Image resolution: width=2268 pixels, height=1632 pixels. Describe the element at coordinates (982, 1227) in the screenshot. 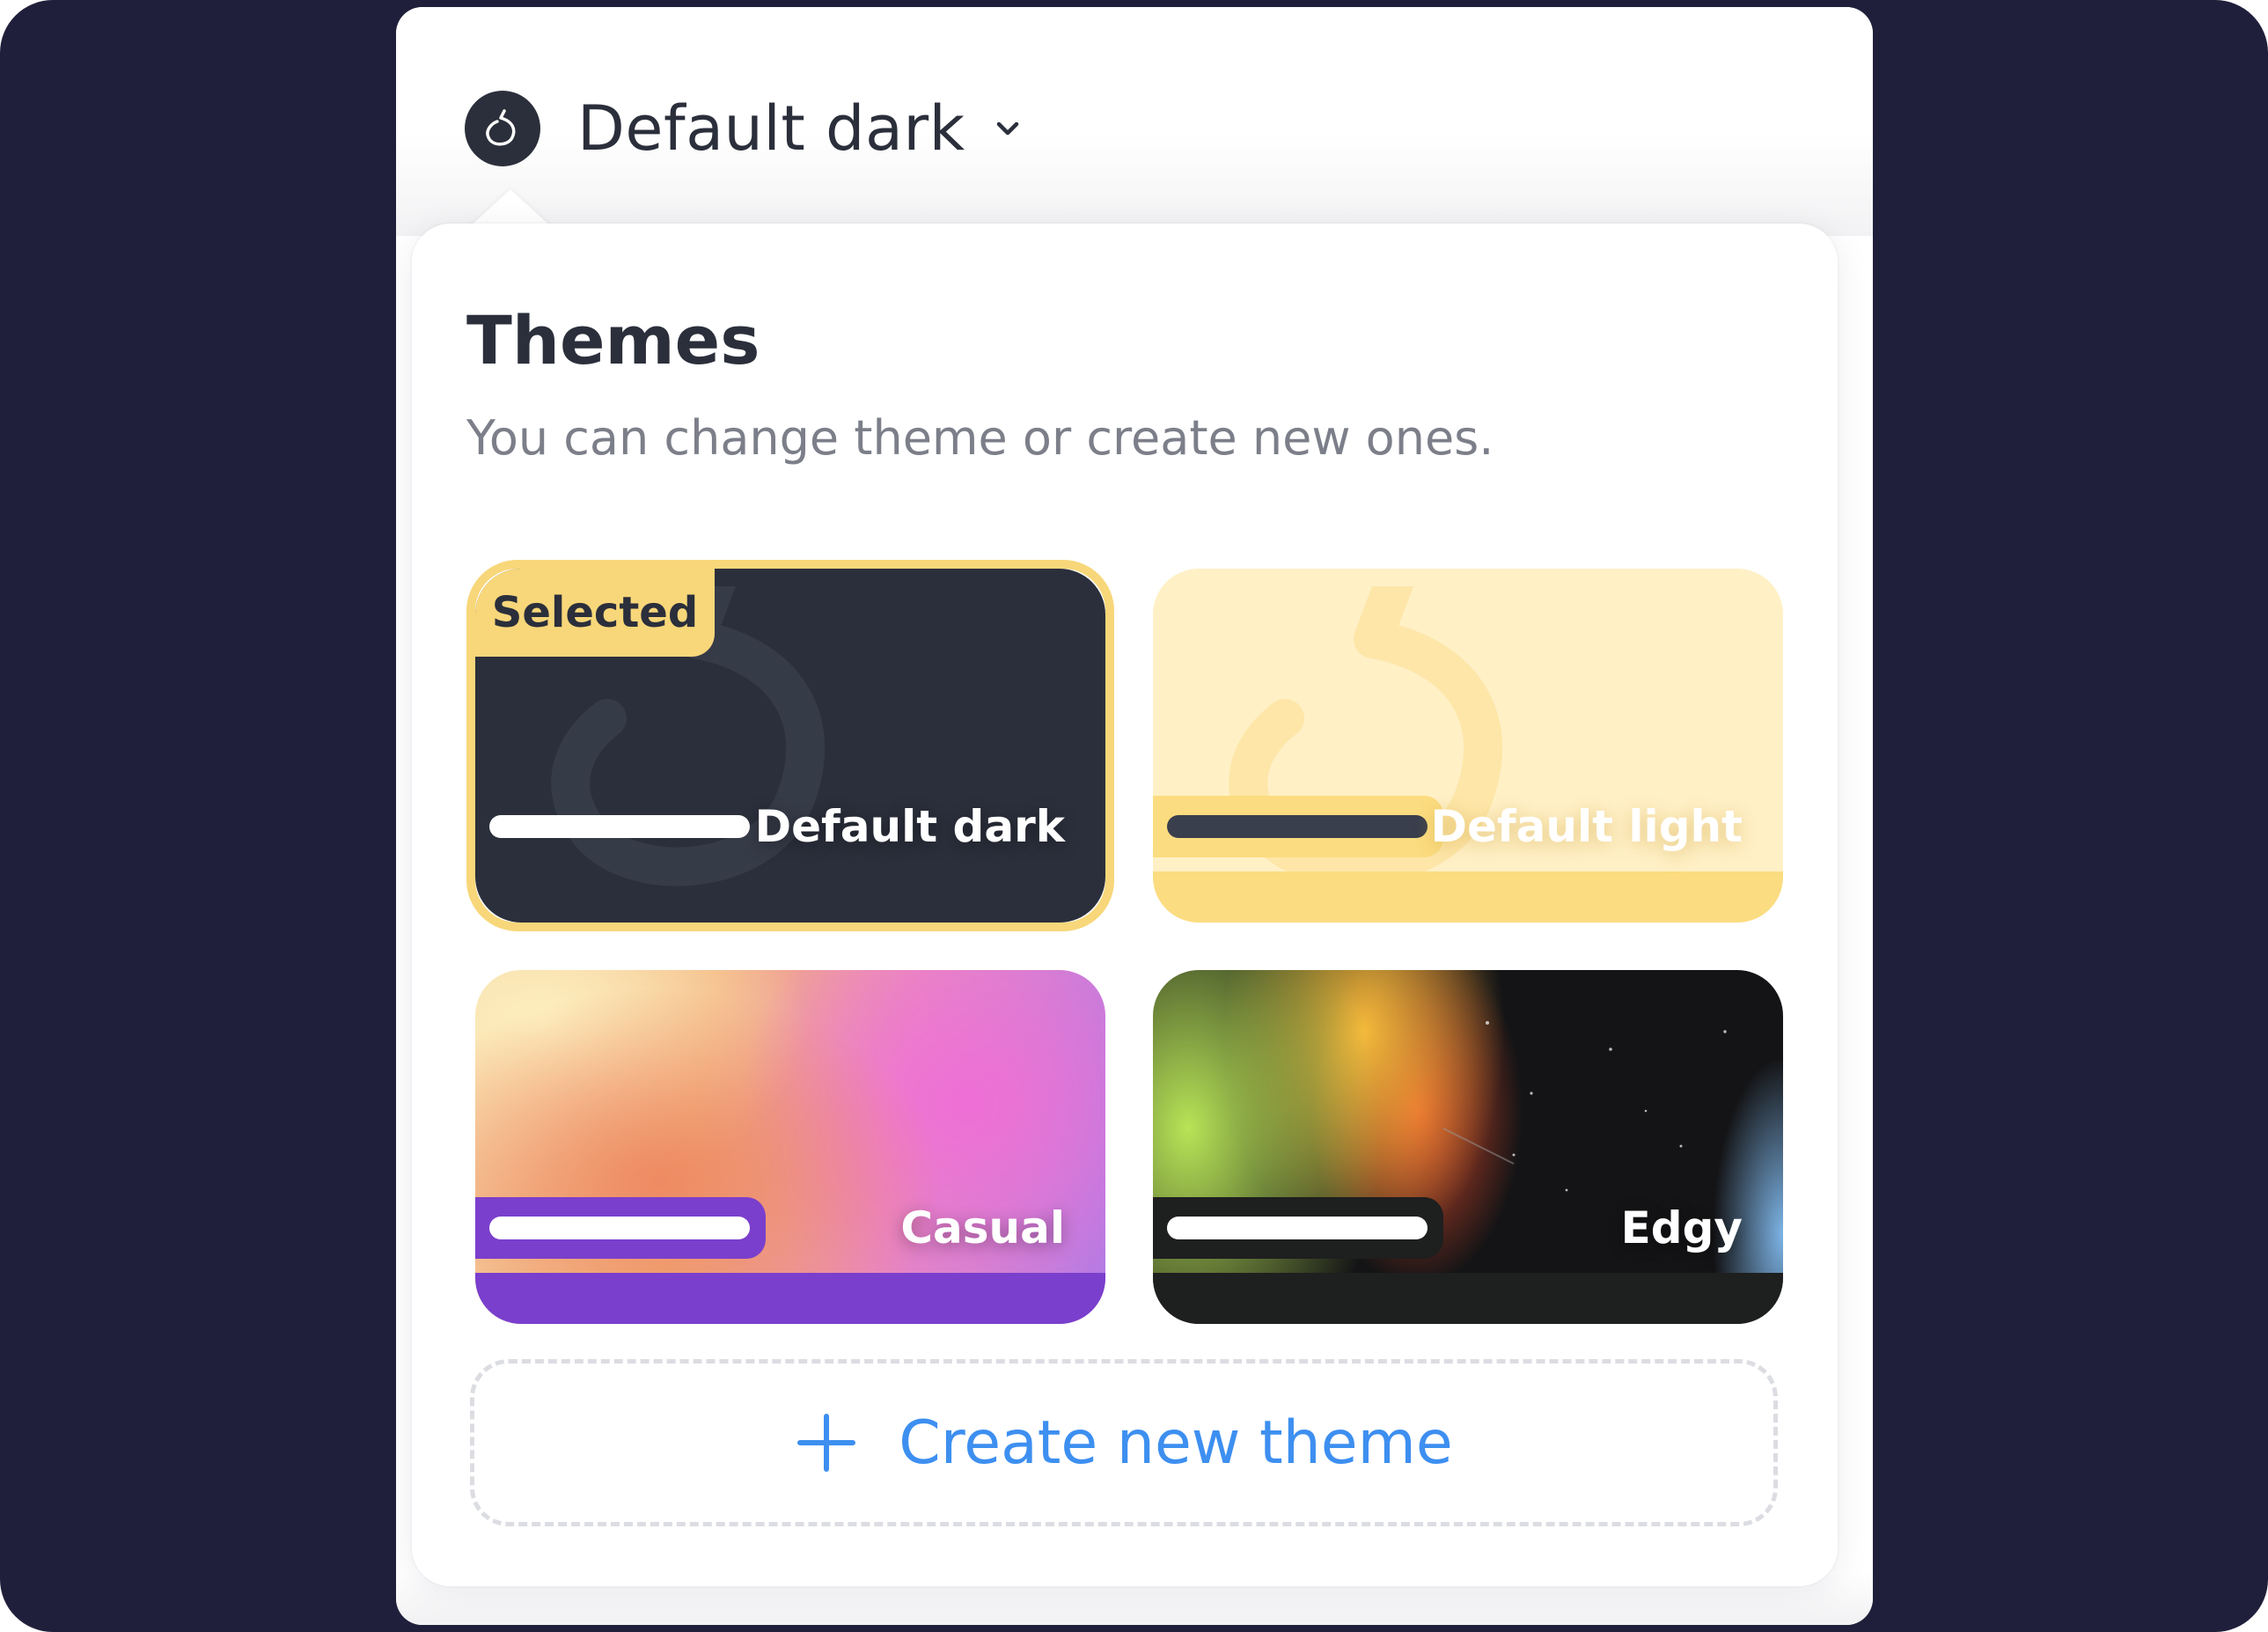

I see `theme-card-label: Casual` at that location.